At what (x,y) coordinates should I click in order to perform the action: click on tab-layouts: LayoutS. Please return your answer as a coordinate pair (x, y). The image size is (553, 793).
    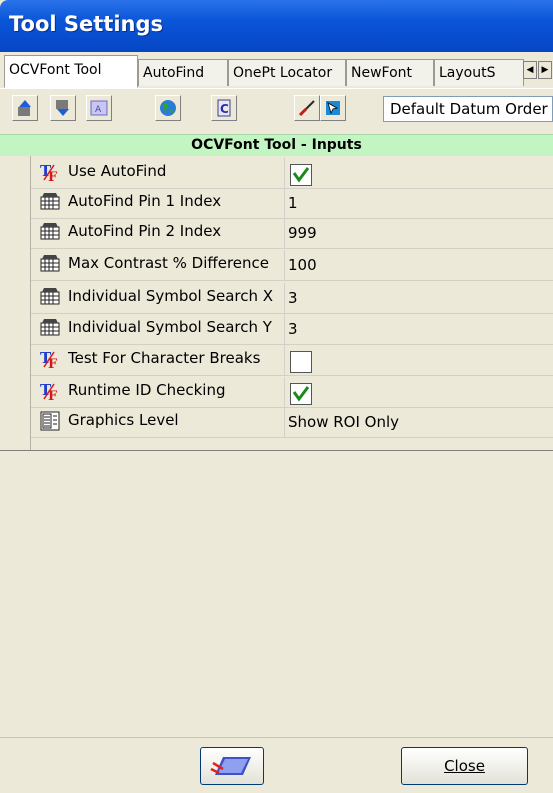
    Looking at the image, I should click on (479, 72).